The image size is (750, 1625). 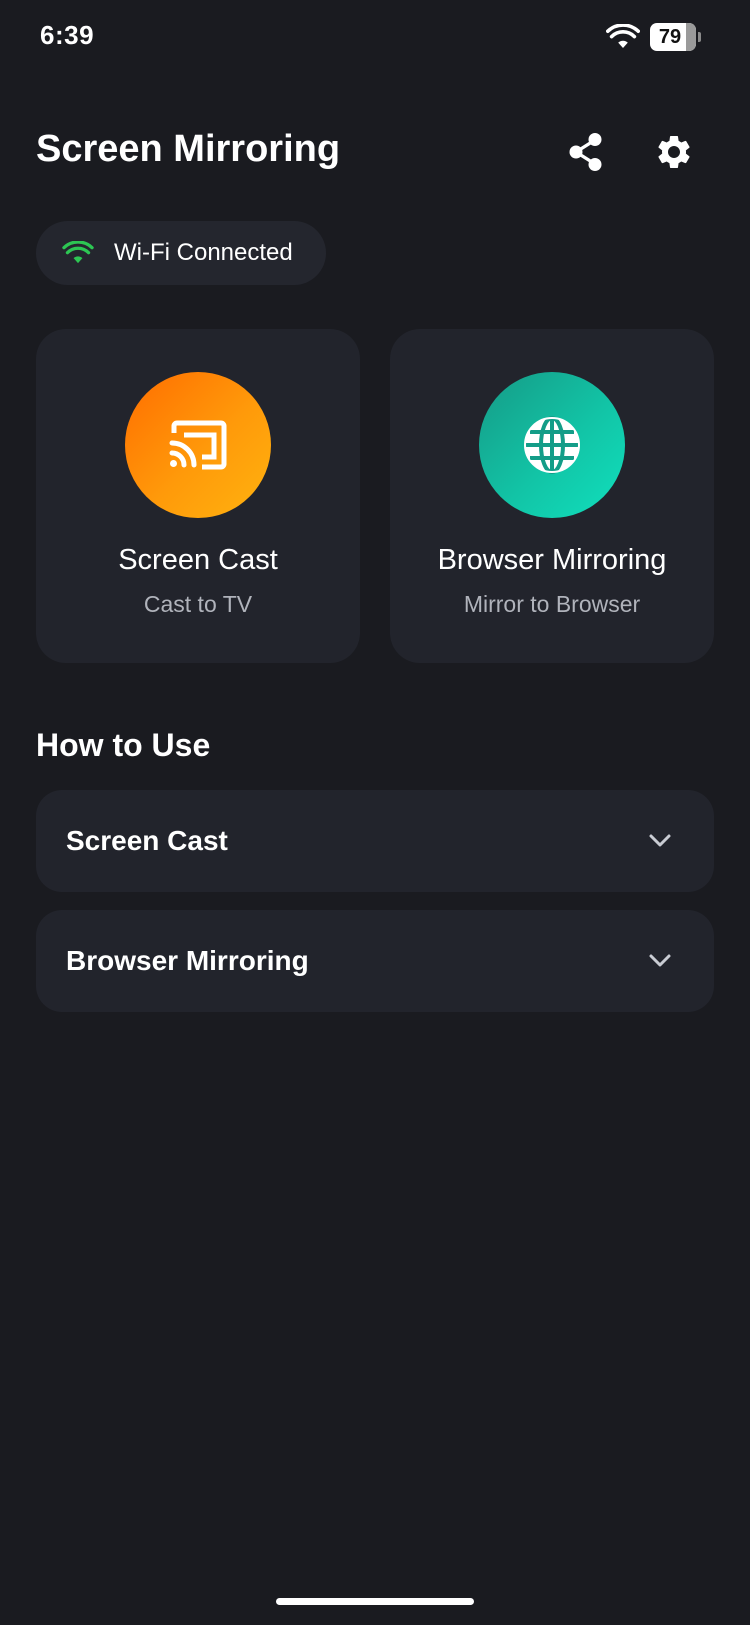 What do you see at coordinates (375, 841) in the screenshot?
I see `accordion-screen-cast: Screen Cast` at bounding box center [375, 841].